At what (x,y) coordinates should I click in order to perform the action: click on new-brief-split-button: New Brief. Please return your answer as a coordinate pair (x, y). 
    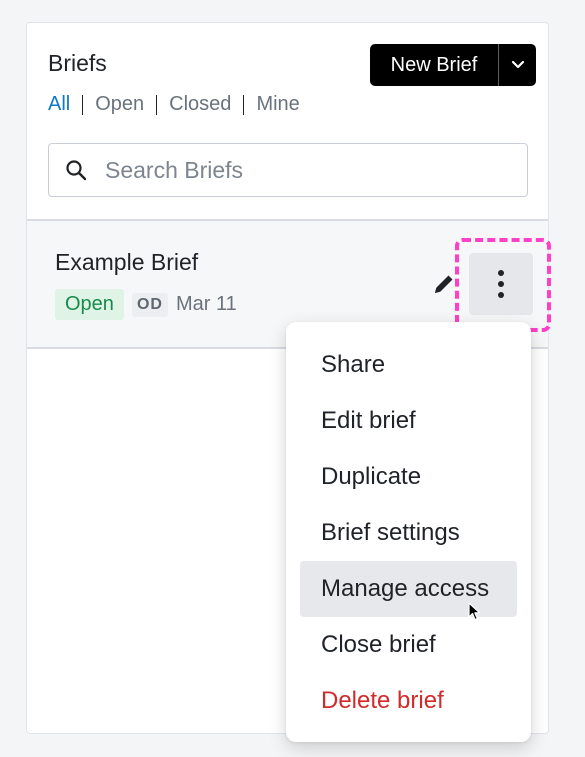
    Looking at the image, I should click on (453, 65).